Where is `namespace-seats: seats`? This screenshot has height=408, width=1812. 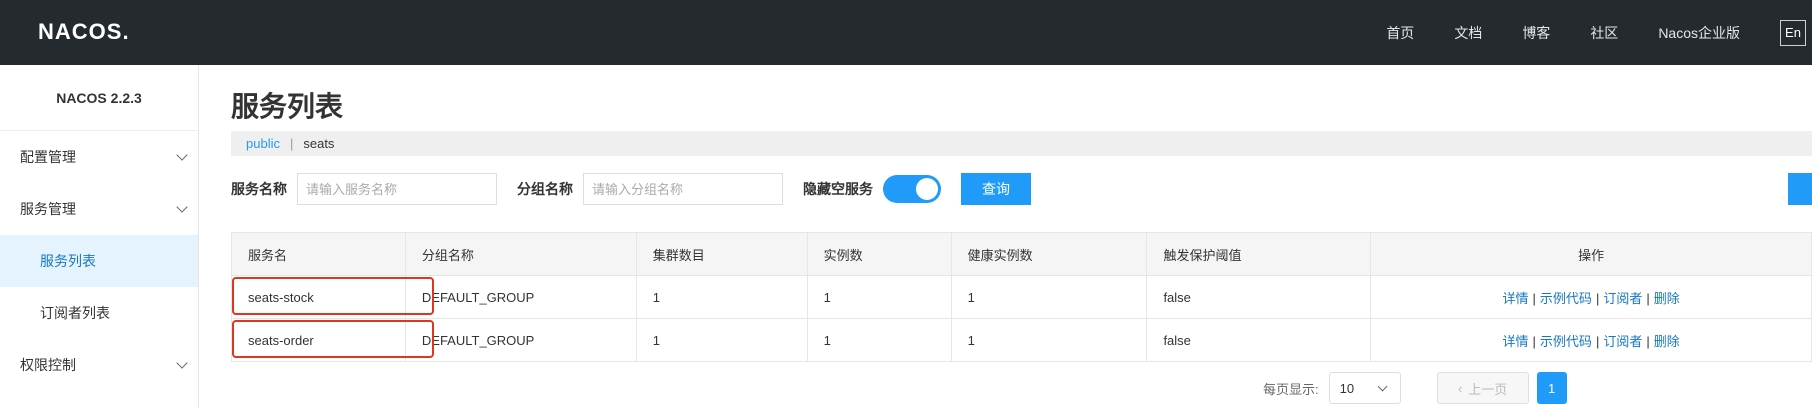 namespace-seats: seats is located at coordinates (318, 143).